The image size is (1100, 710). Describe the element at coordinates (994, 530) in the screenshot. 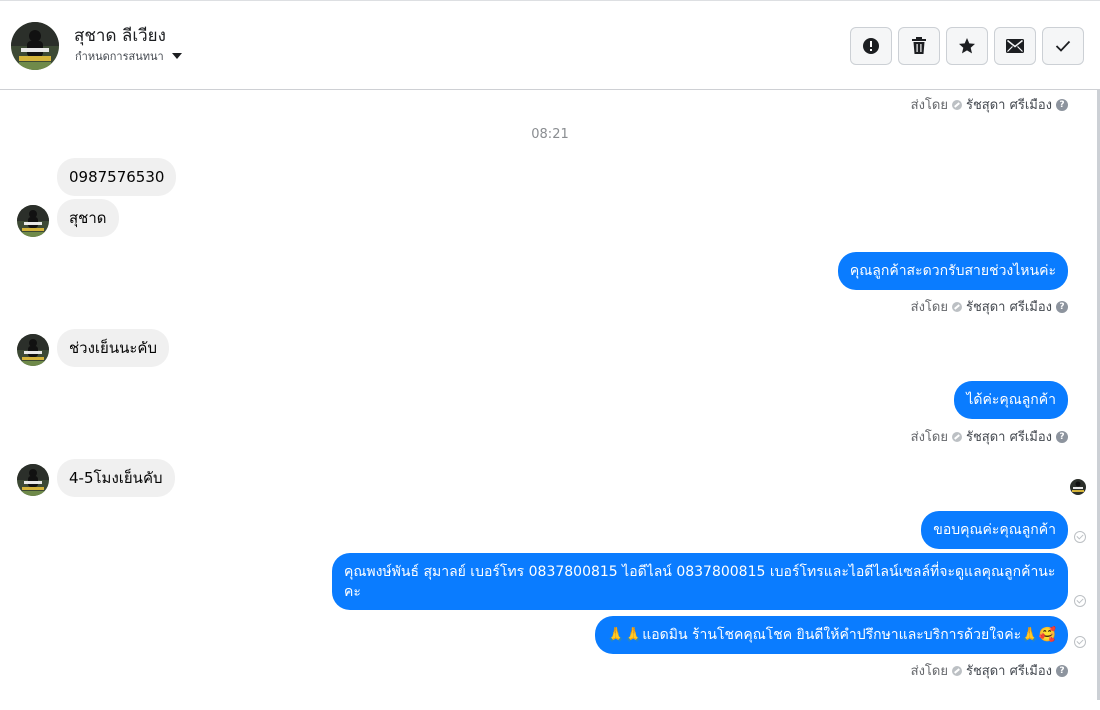

I see `outgoing-message: ขอบคุณค่ะคุณลูกค้า` at that location.